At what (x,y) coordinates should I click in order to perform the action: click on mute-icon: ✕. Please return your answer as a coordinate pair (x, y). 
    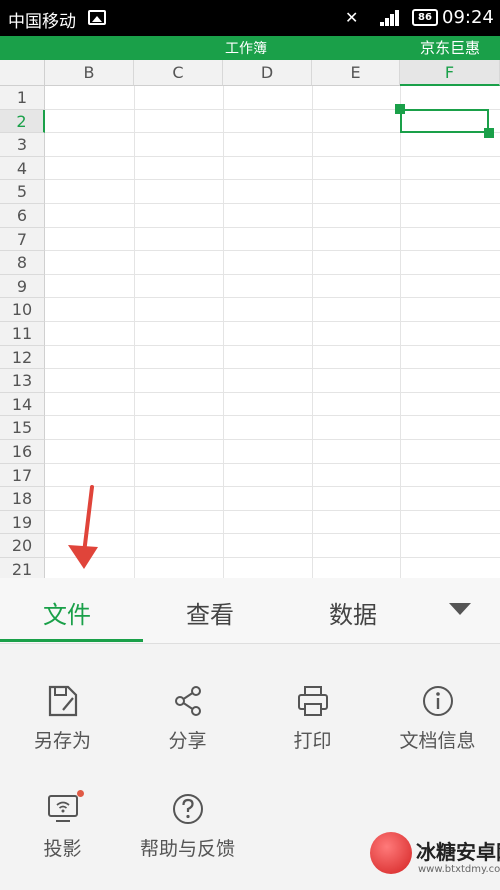
    Looking at the image, I should click on (352, 17).